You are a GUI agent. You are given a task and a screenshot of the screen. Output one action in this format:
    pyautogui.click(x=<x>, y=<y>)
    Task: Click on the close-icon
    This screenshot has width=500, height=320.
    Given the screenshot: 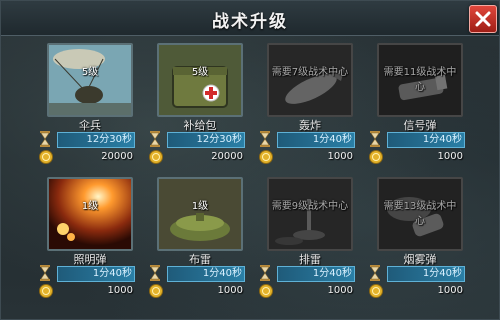 What is the action you would take?
    pyautogui.click(x=483, y=19)
    